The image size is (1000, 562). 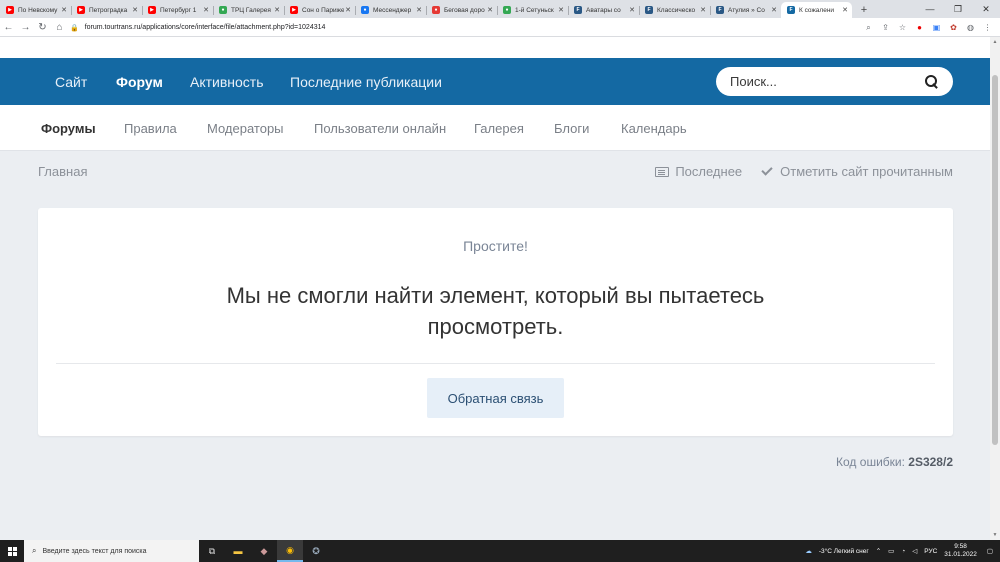 What do you see at coordinates (25, 27) in the screenshot?
I see `forward-icon: →` at bounding box center [25, 27].